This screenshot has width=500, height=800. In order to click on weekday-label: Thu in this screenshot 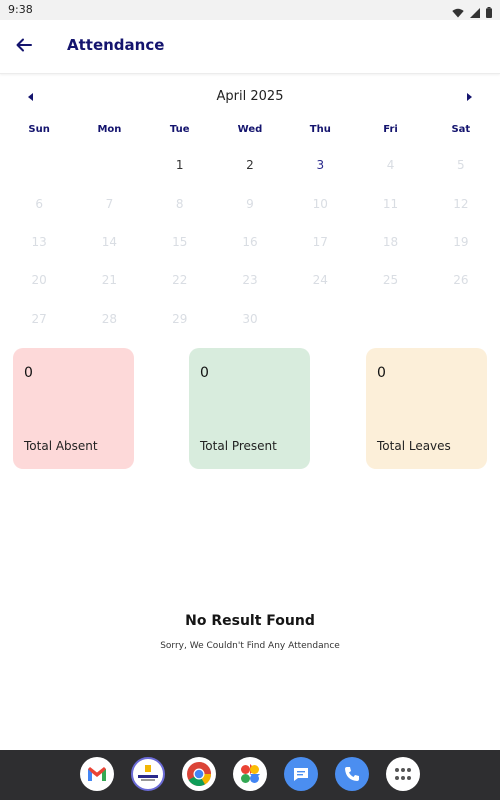, I will do `click(320, 129)`.